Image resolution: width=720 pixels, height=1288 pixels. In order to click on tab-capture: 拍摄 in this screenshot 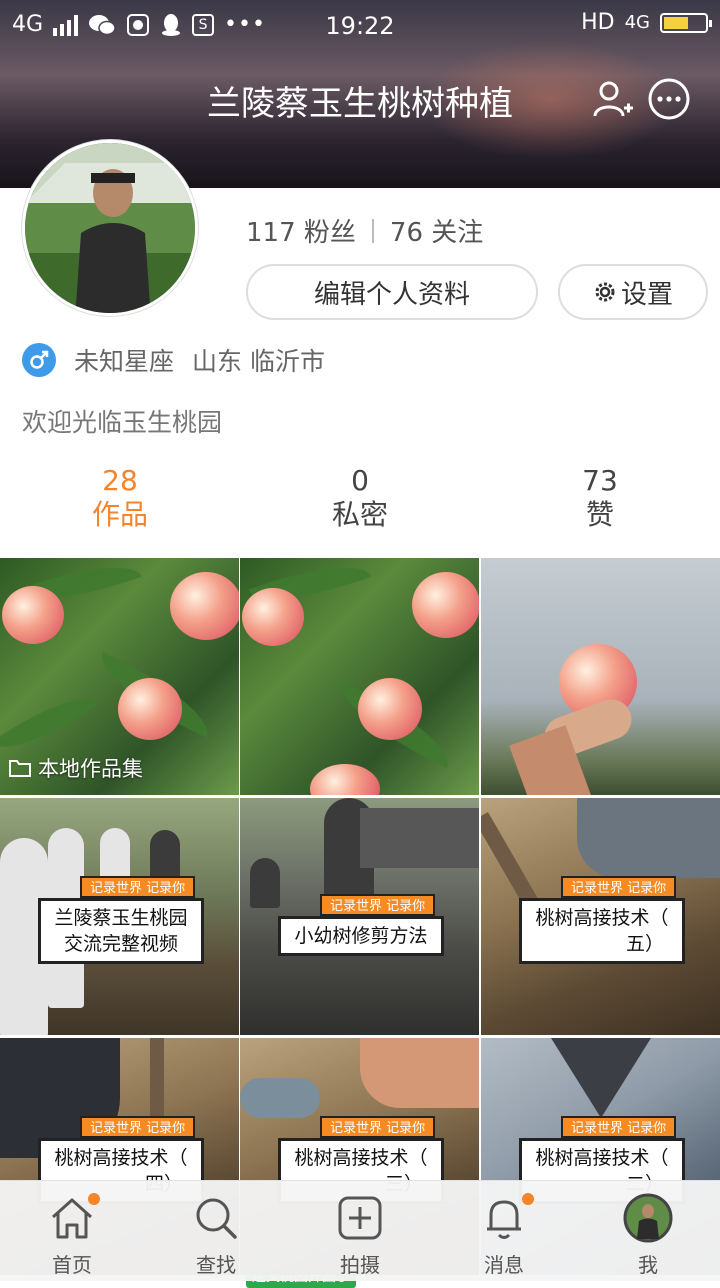, I will do `click(360, 1231)`.